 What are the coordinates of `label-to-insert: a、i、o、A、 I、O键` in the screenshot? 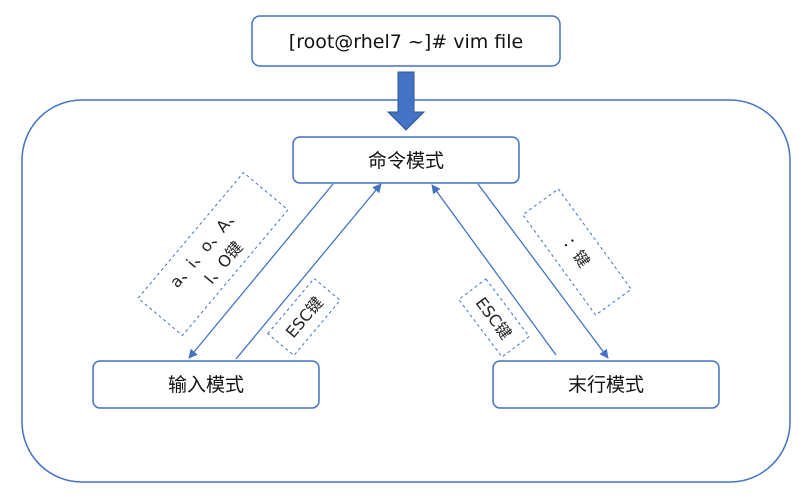 It's located at (213, 254).